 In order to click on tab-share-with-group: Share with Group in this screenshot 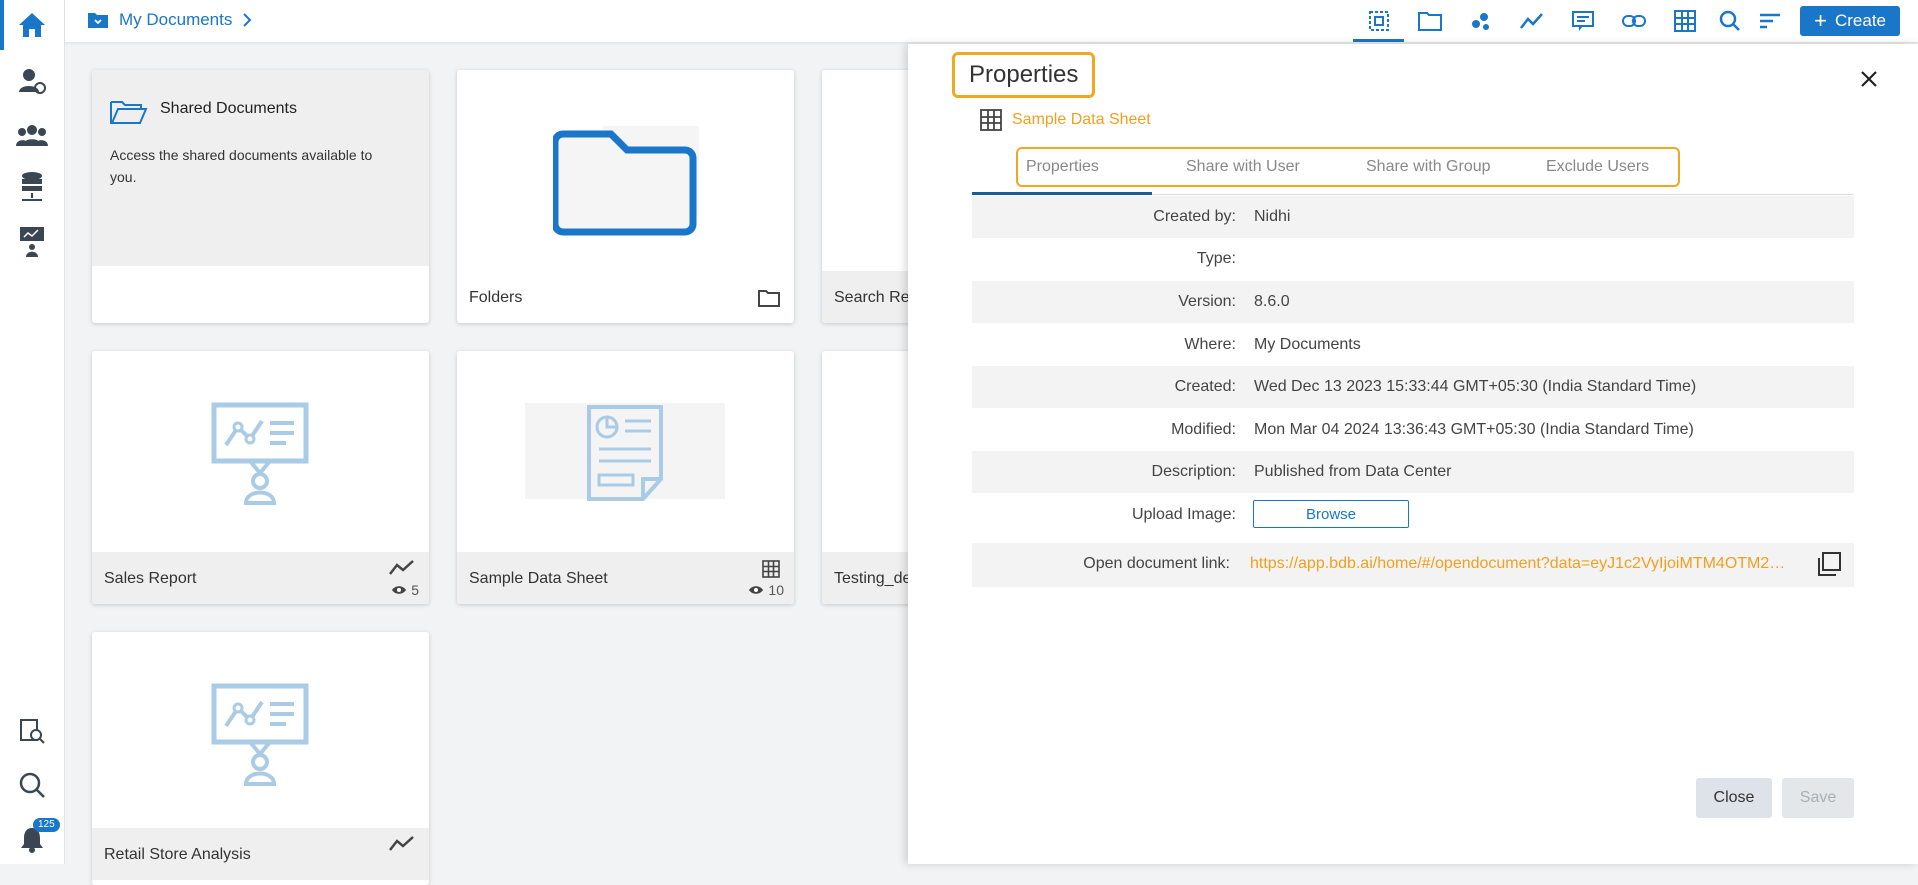, I will do `click(1428, 167)`.